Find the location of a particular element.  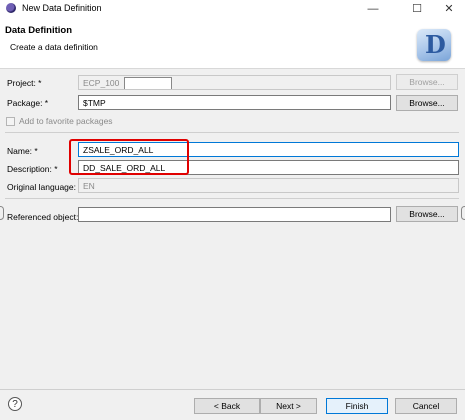

referenced-object-input is located at coordinates (234, 214).